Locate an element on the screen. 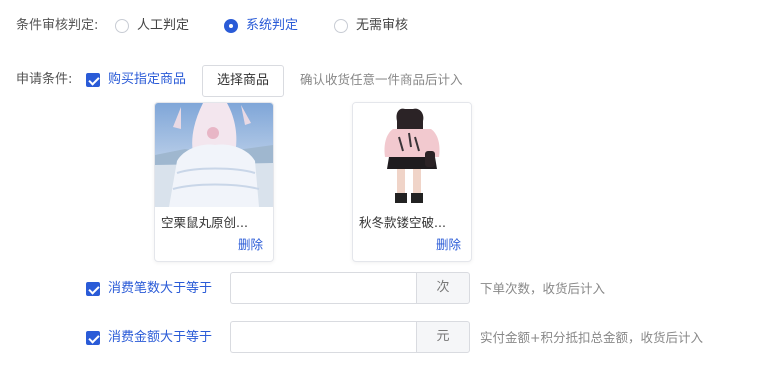 The height and width of the screenshot is (366, 773). order-amount-input is located at coordinates (323, 337).